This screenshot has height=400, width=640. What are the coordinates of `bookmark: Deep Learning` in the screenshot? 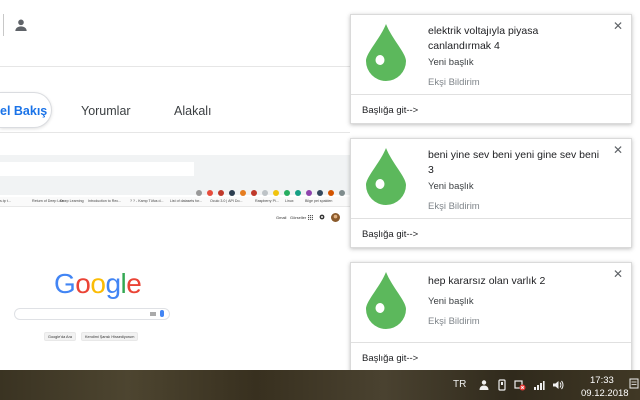 It's located at (72, 201).